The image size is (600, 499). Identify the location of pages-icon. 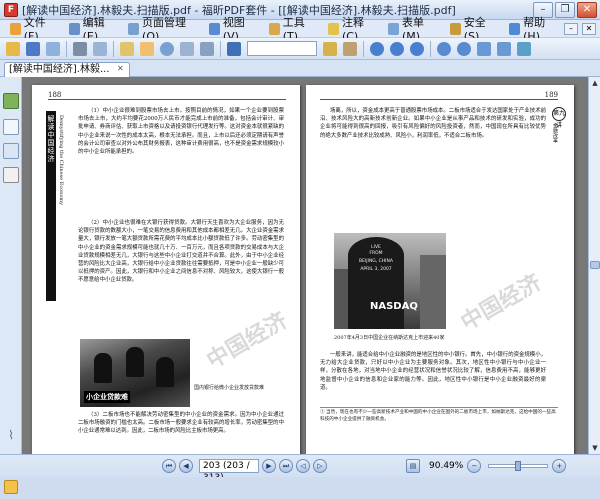
(134, 28).